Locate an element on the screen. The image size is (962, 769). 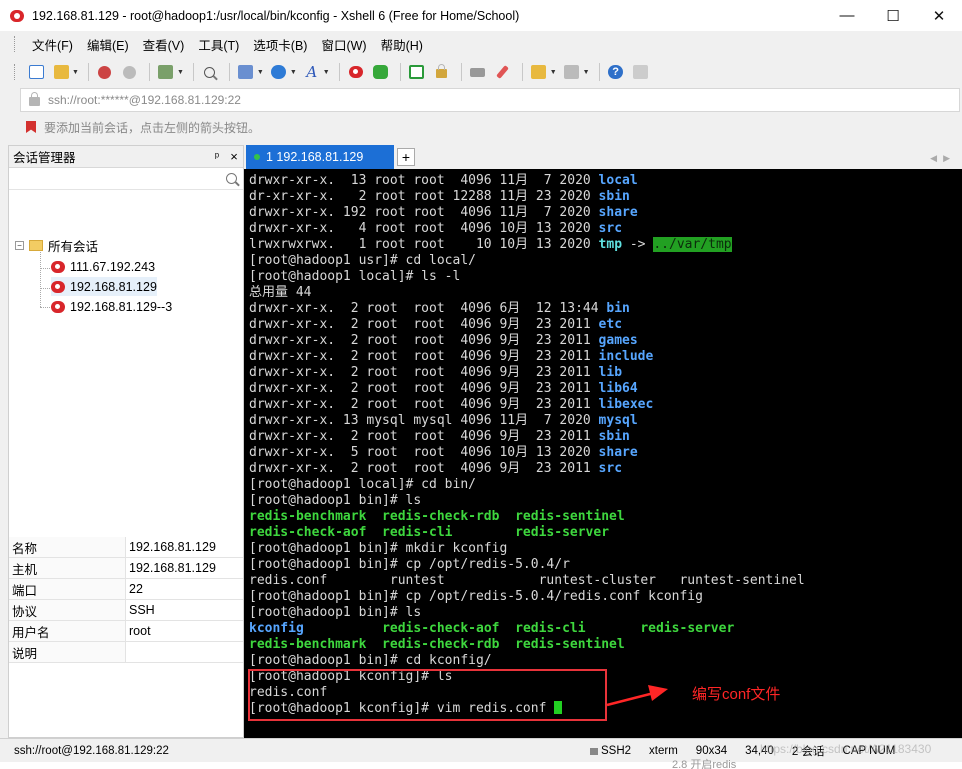
reconnect-icon is located at coordinates (105, 72).